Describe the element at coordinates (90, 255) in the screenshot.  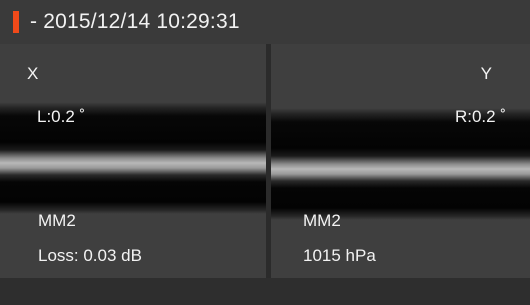
I see `splice-loss: Loss: 0.03 dB` at that location.